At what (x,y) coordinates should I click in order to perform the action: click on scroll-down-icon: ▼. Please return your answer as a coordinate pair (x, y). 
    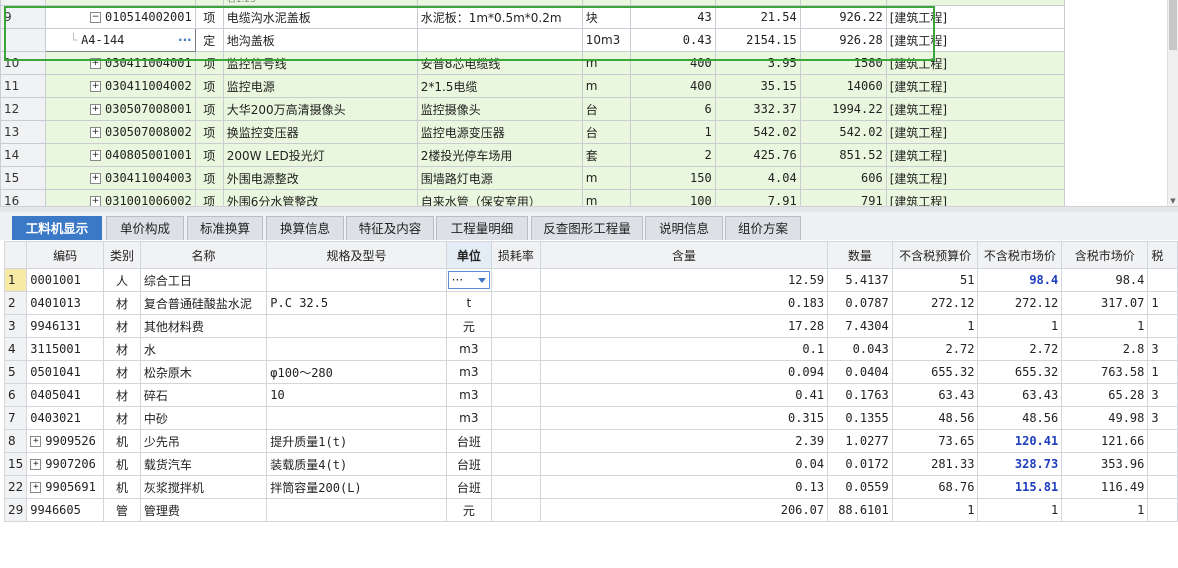
    Looking at the image, I should click on (1173, 201).